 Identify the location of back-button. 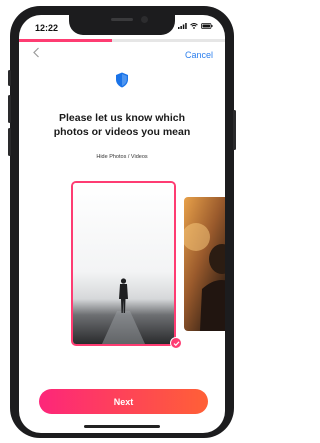
(36, 53).